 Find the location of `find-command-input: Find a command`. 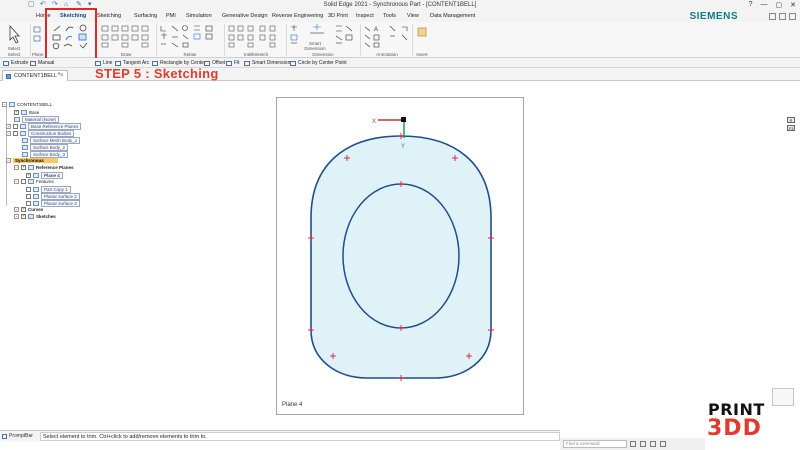

find-command-input: Find a command is located at coordinates (595, 444).